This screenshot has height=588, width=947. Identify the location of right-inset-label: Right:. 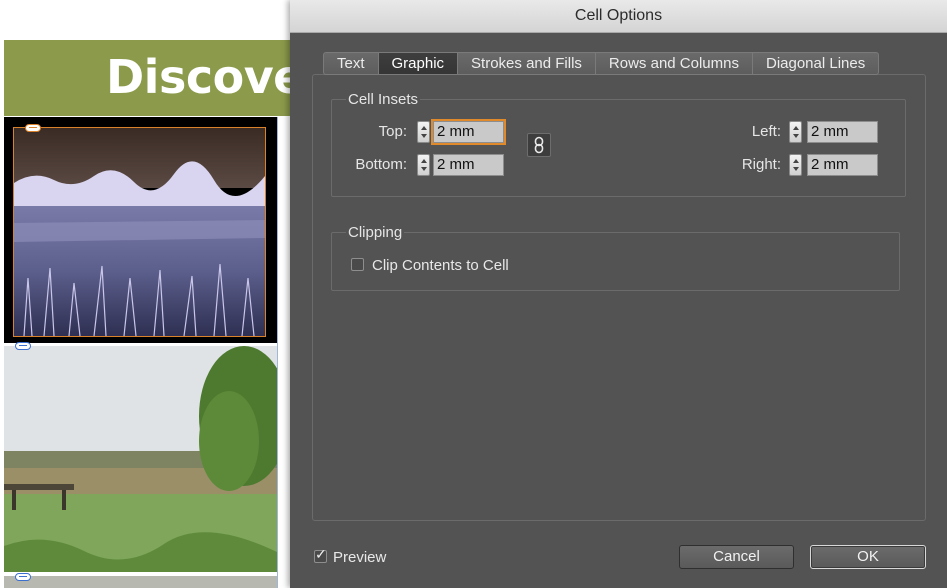
(761, 164).